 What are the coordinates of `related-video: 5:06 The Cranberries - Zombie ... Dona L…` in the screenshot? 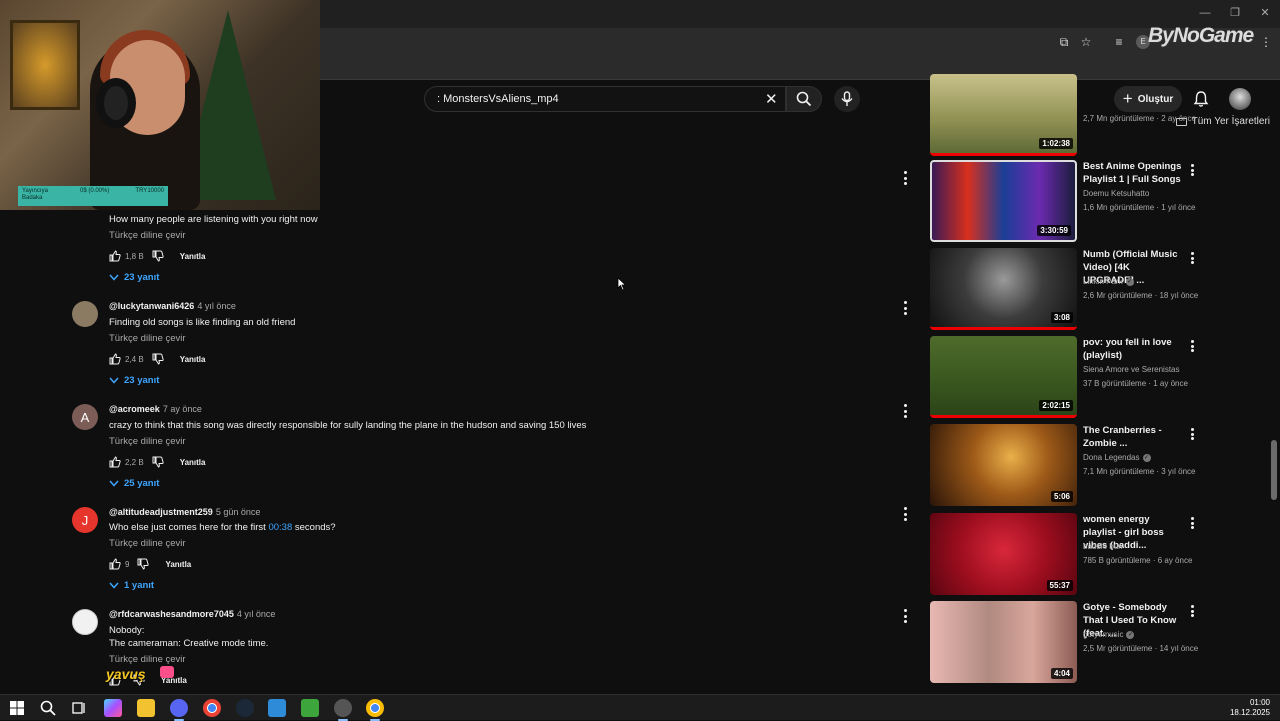 It's located at (1070, 465).